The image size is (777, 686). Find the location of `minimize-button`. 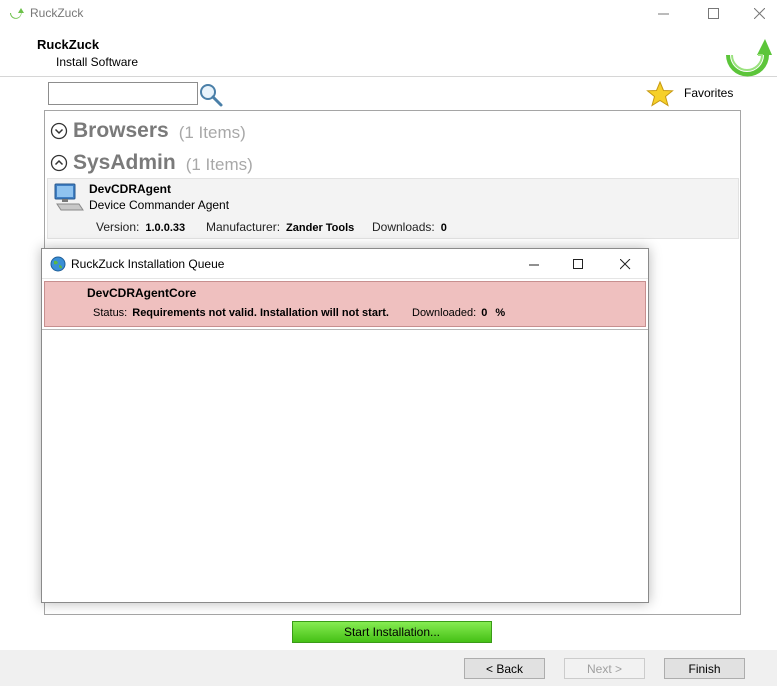

minimize-button is located at coordinates (663, 13).